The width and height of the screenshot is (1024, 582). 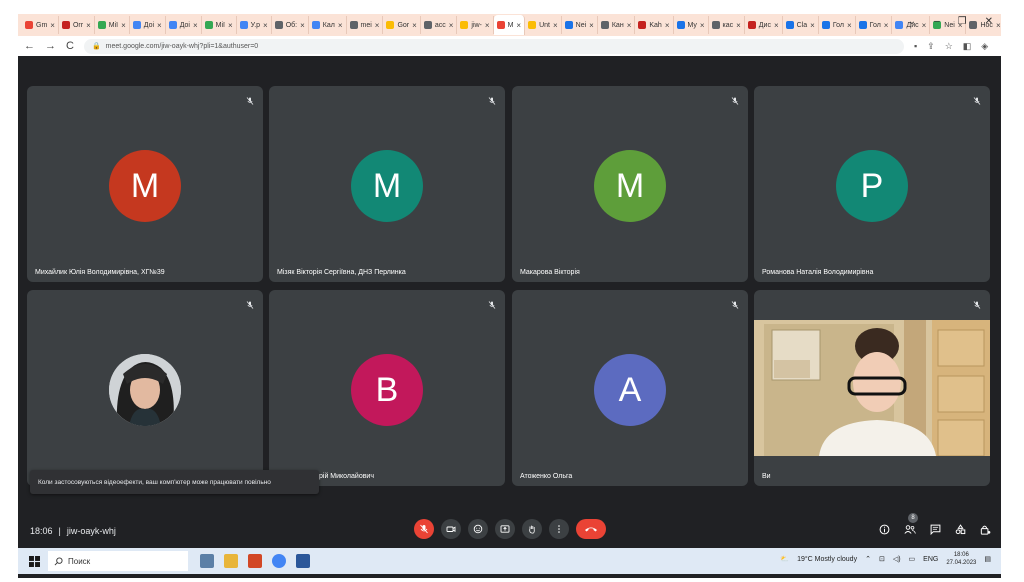 What do you see at coordinates (29, 46) in the screenshot?
I see `back-button: ←` at bounding box center [29, 46].